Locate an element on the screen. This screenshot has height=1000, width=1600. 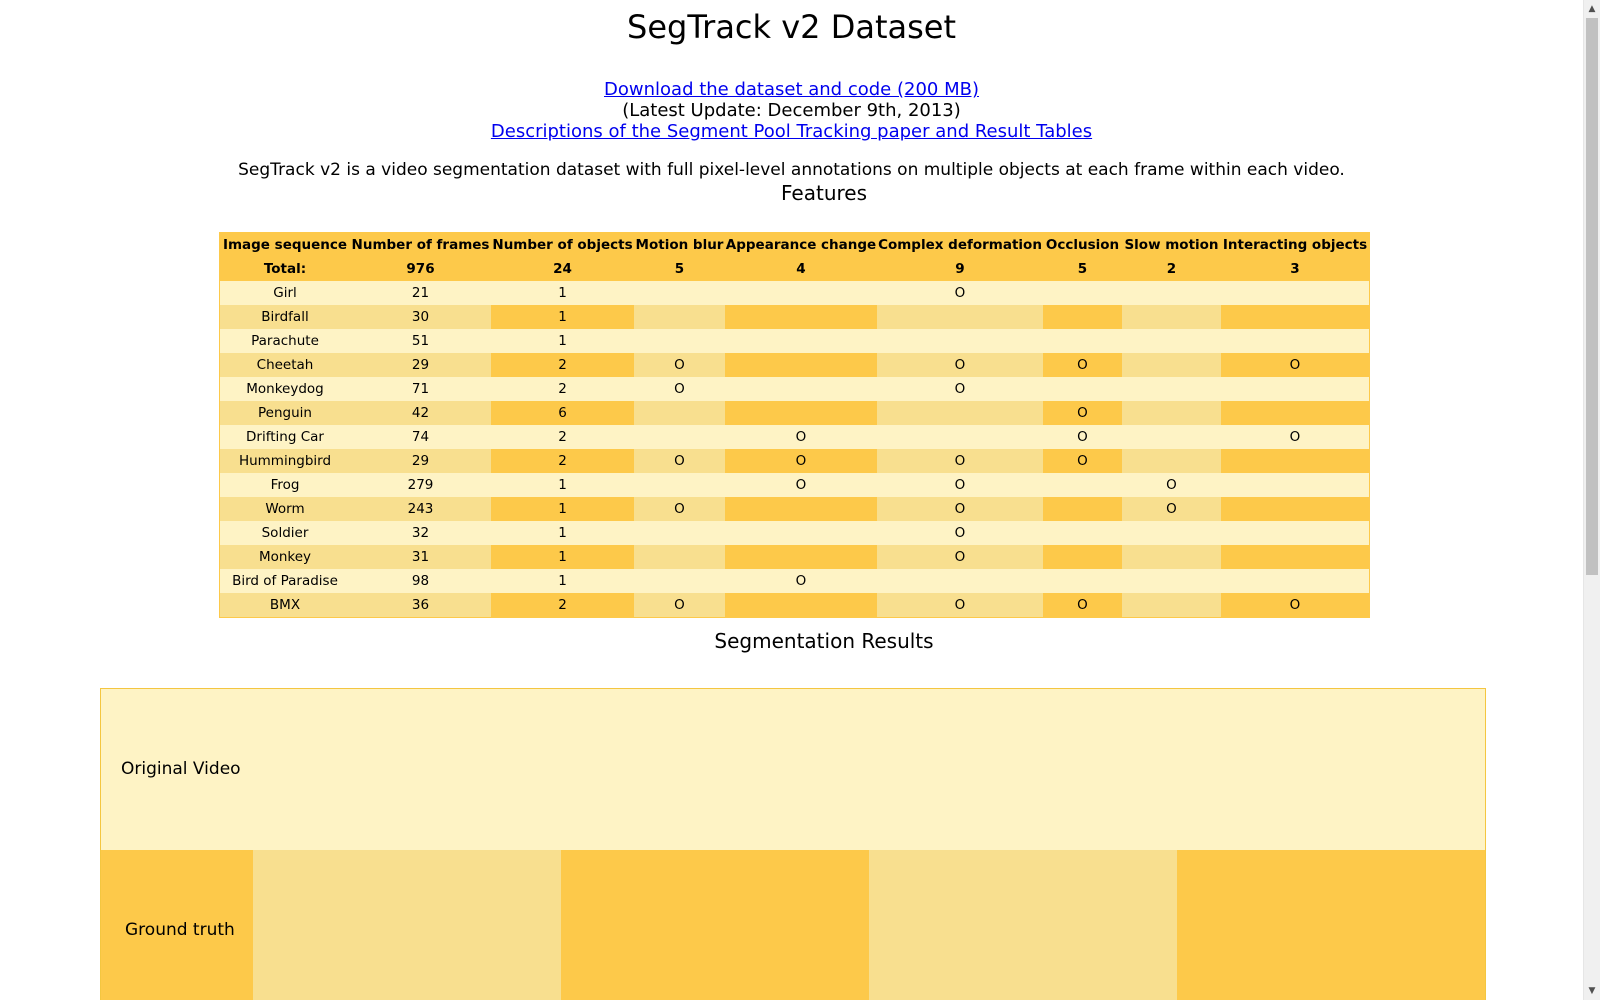
table-row: Hummingbird 29 2 O O O O is located at coordinates (794, 461).